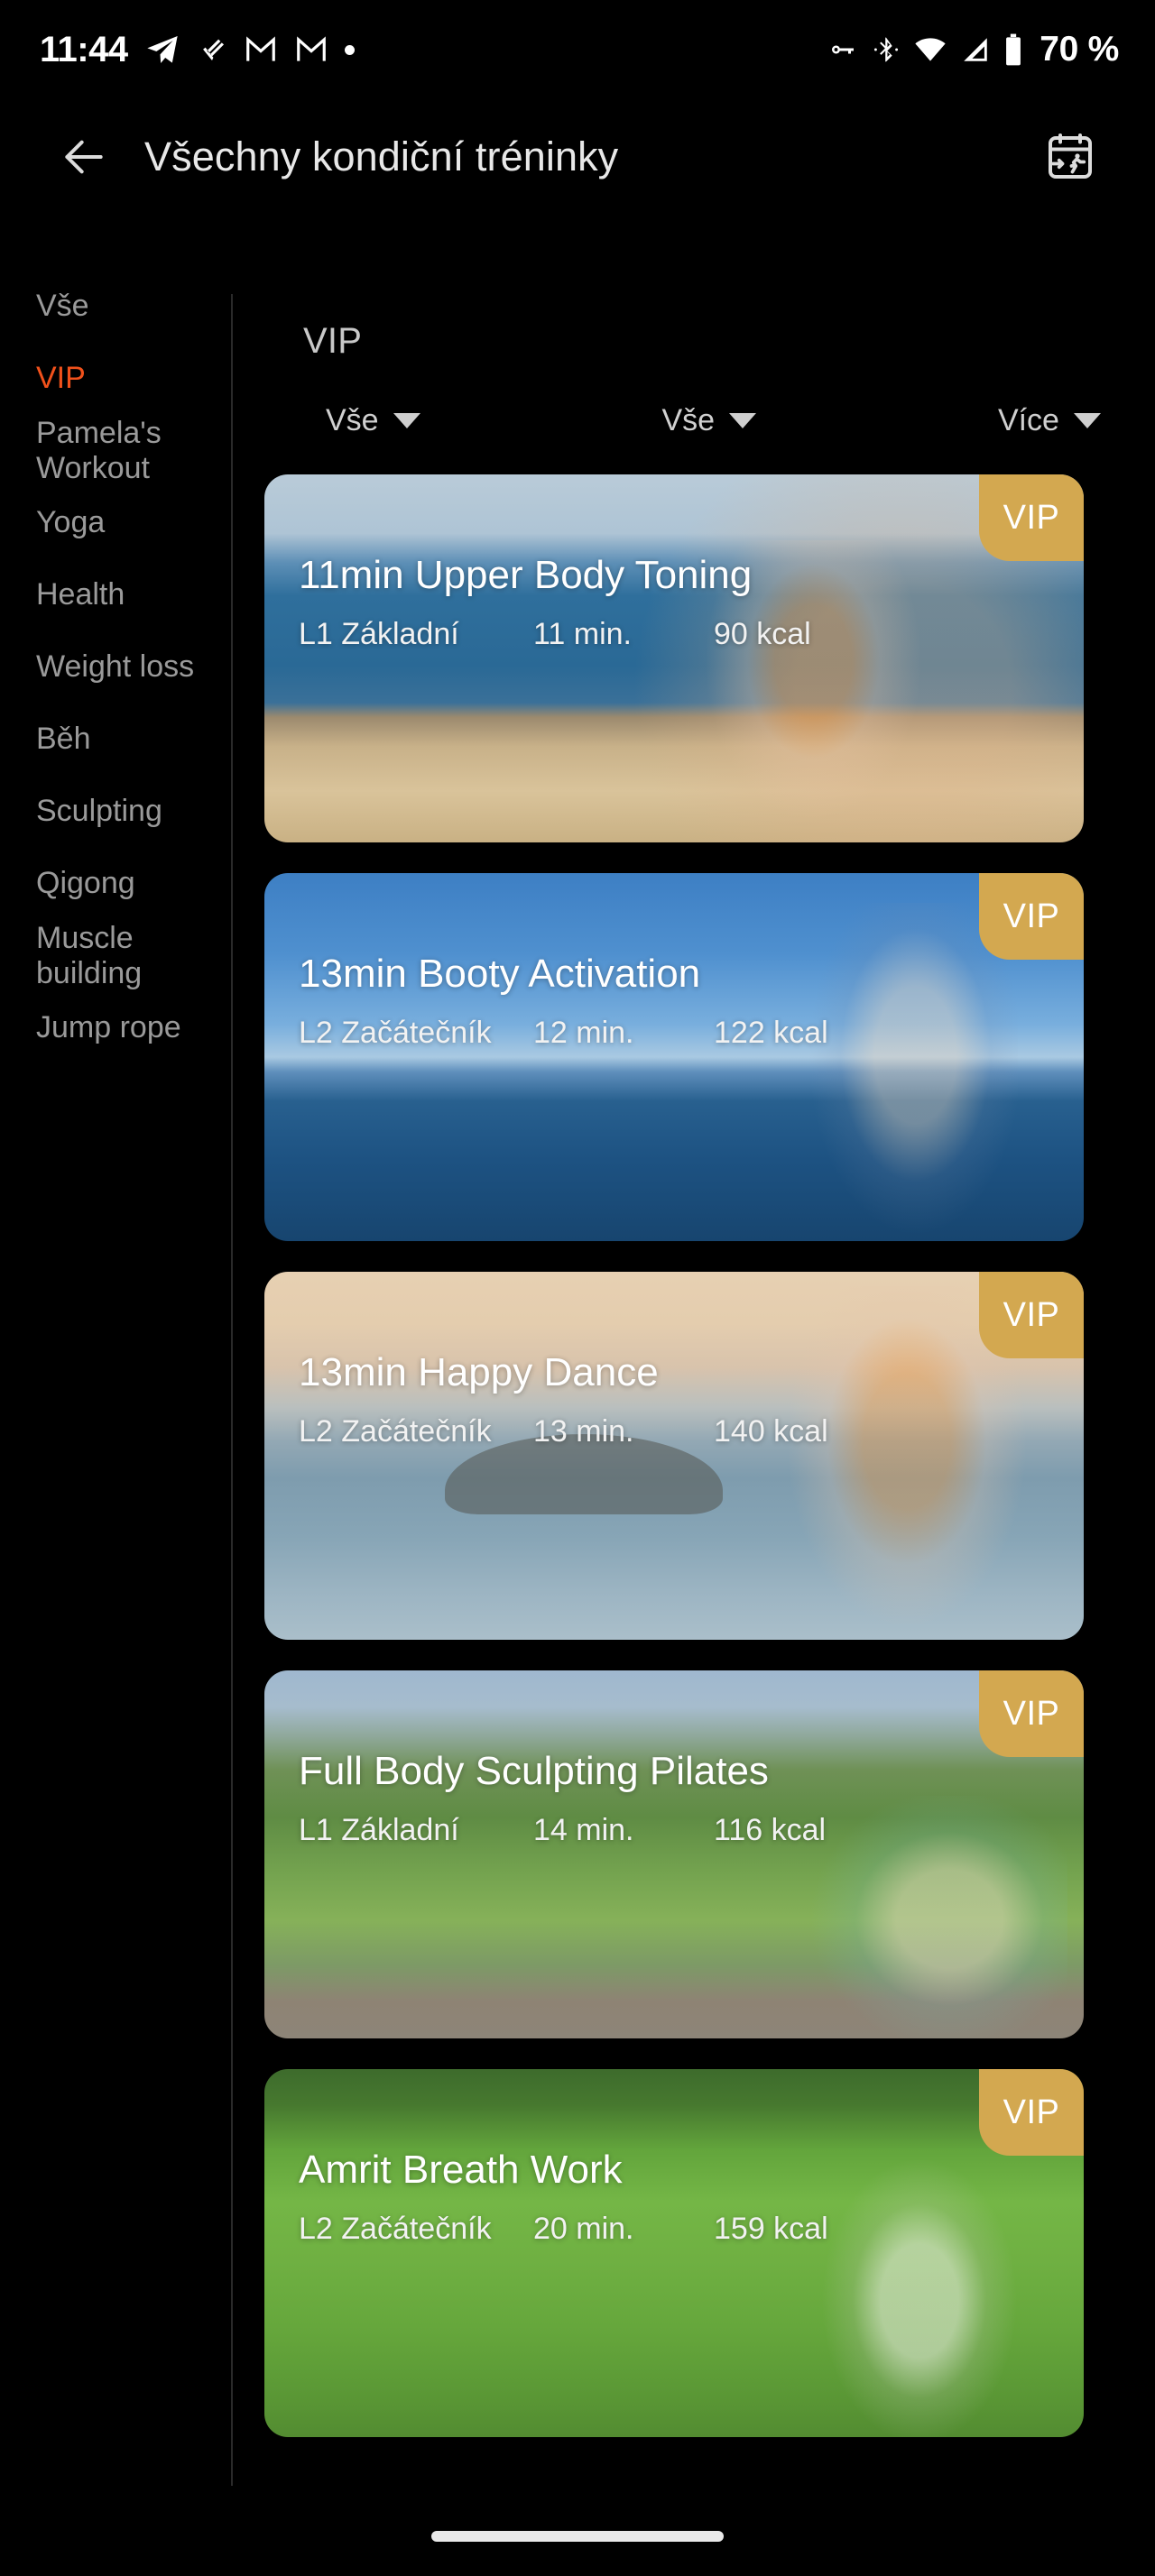 The image size is (1155, 2576). I want to click on workout-duration: 14 min., so click(583, 1831).